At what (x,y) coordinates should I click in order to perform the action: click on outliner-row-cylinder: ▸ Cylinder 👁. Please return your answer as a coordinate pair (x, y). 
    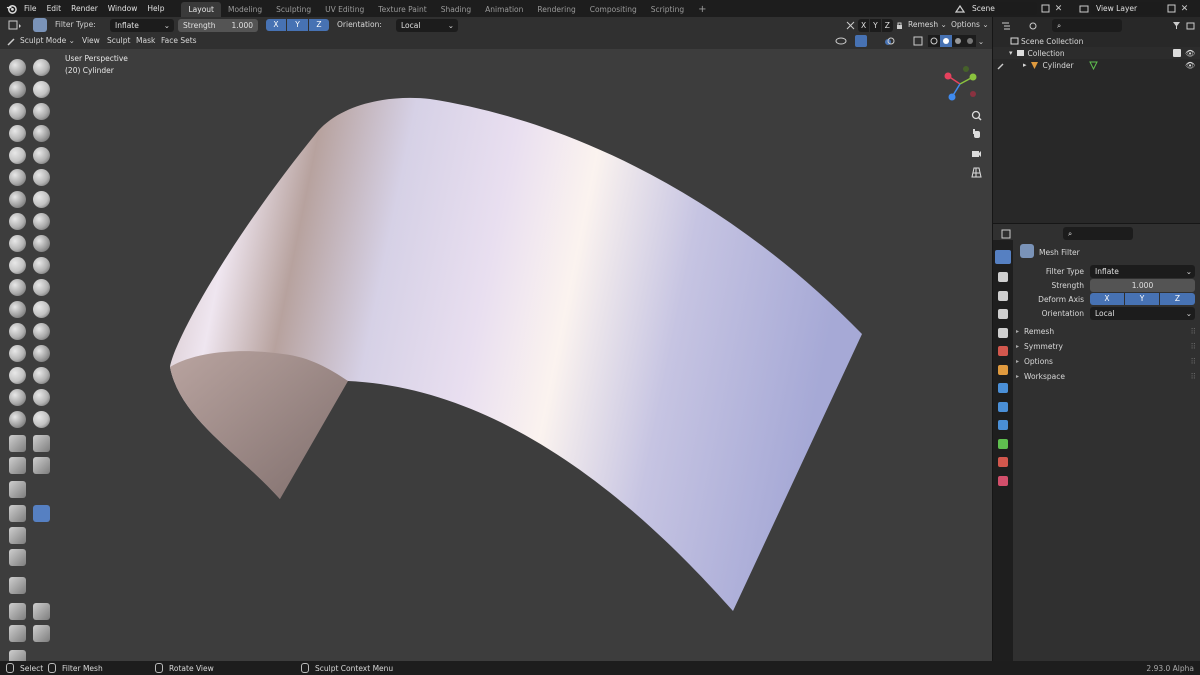
    Looking at the image, I should click on (1096, 65).